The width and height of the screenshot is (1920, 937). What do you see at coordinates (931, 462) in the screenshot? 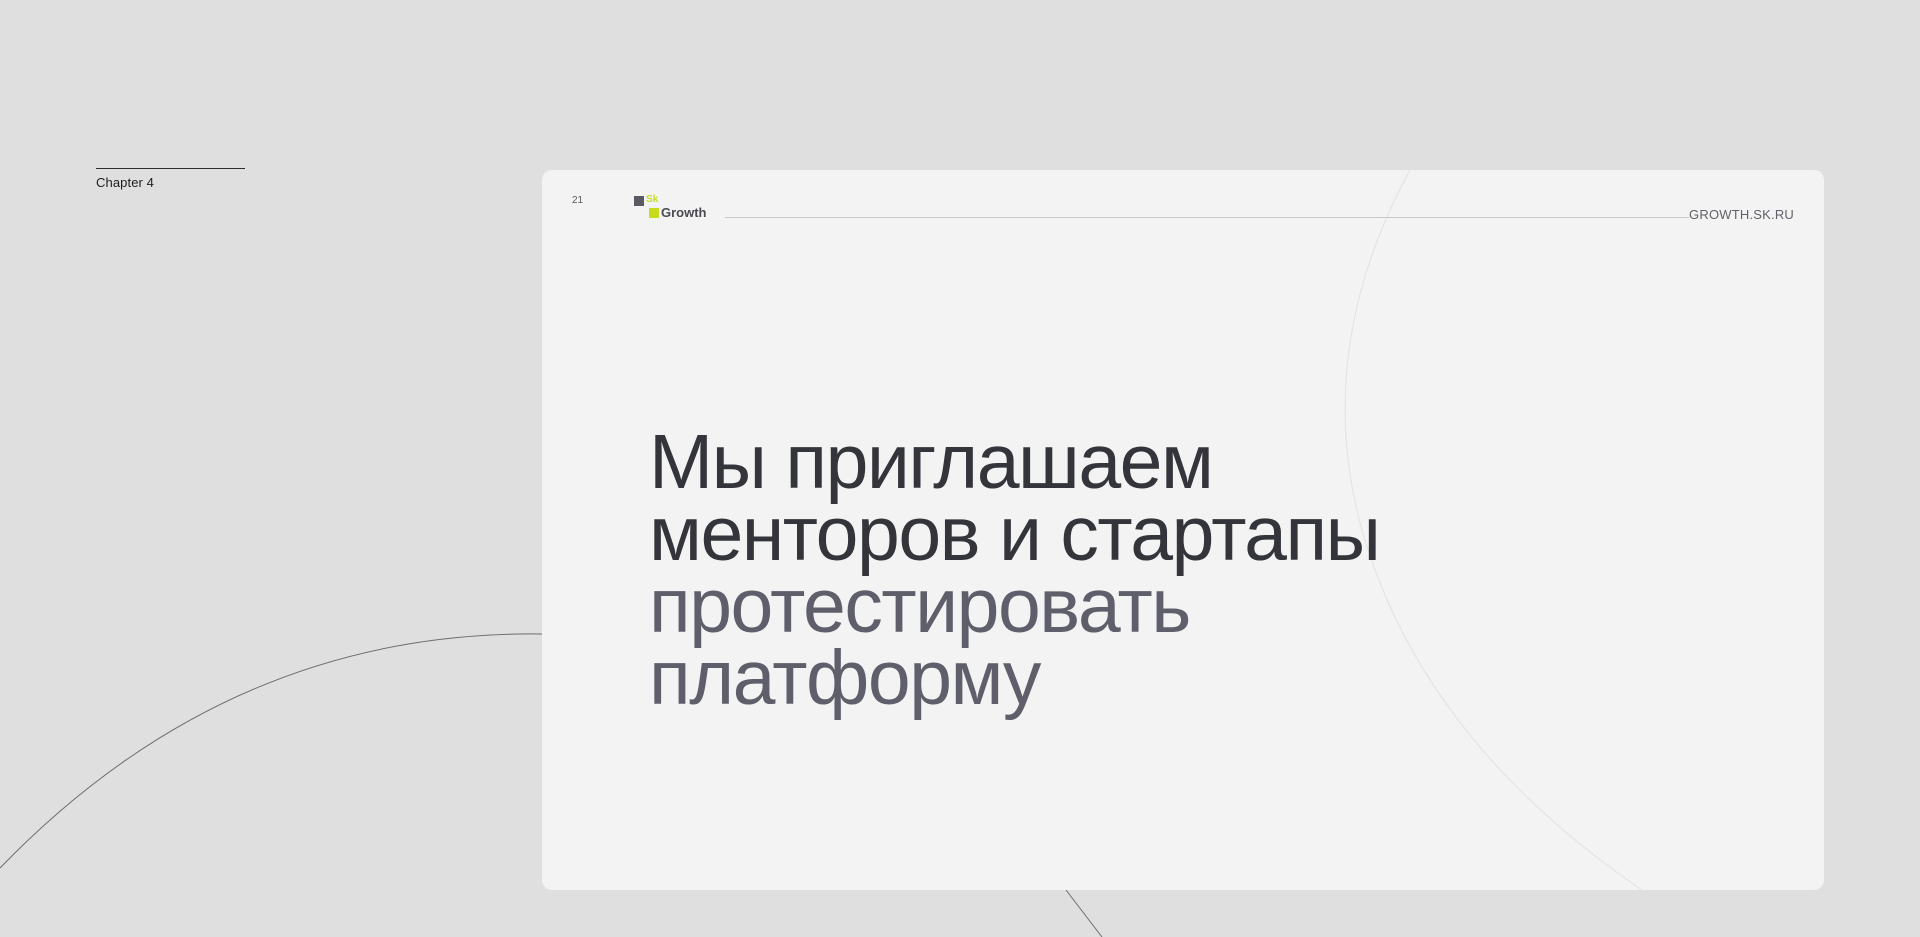
I see `headline-line-1: Мы приглашаем` at bounding box center [931, 462].